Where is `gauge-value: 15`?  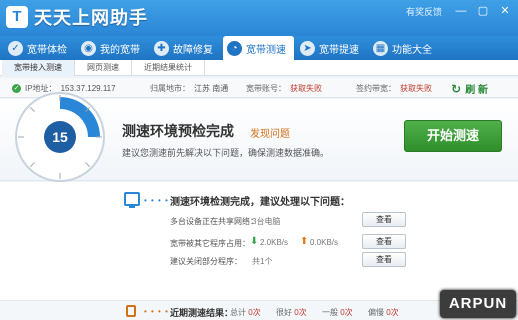
gauge-value: 15 is located at coordinates (60, 137).